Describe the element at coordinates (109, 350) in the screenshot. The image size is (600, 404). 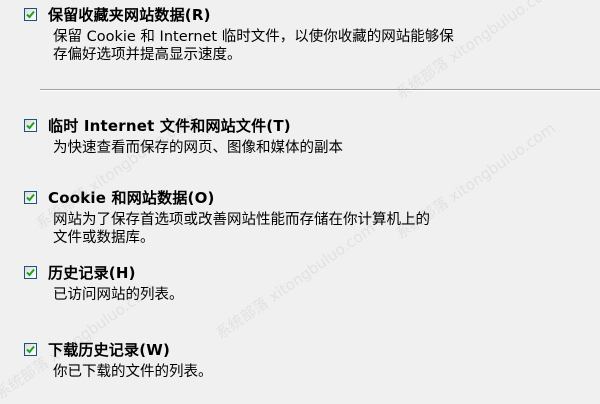
I see `download-history-title: 下载历史记录(W)` at that location.